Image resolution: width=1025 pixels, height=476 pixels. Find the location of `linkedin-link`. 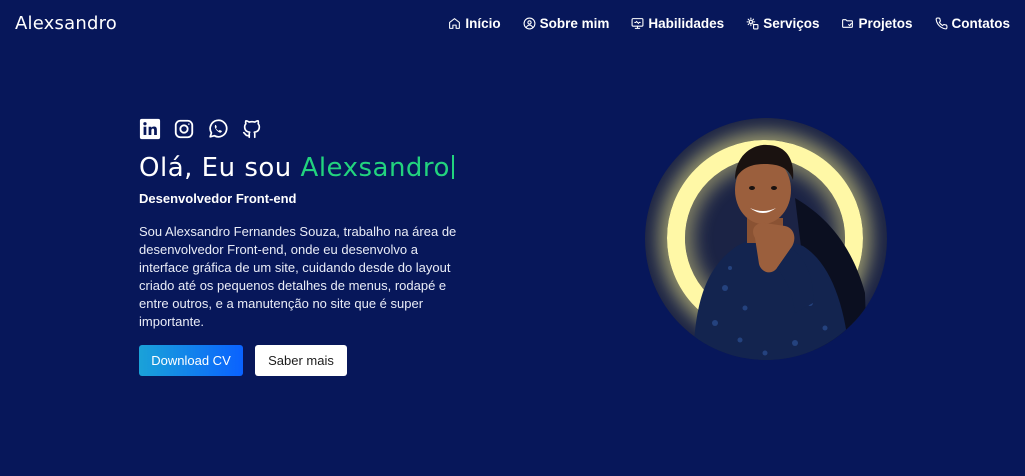

linkedin-link is located at coordinates (150, 129).